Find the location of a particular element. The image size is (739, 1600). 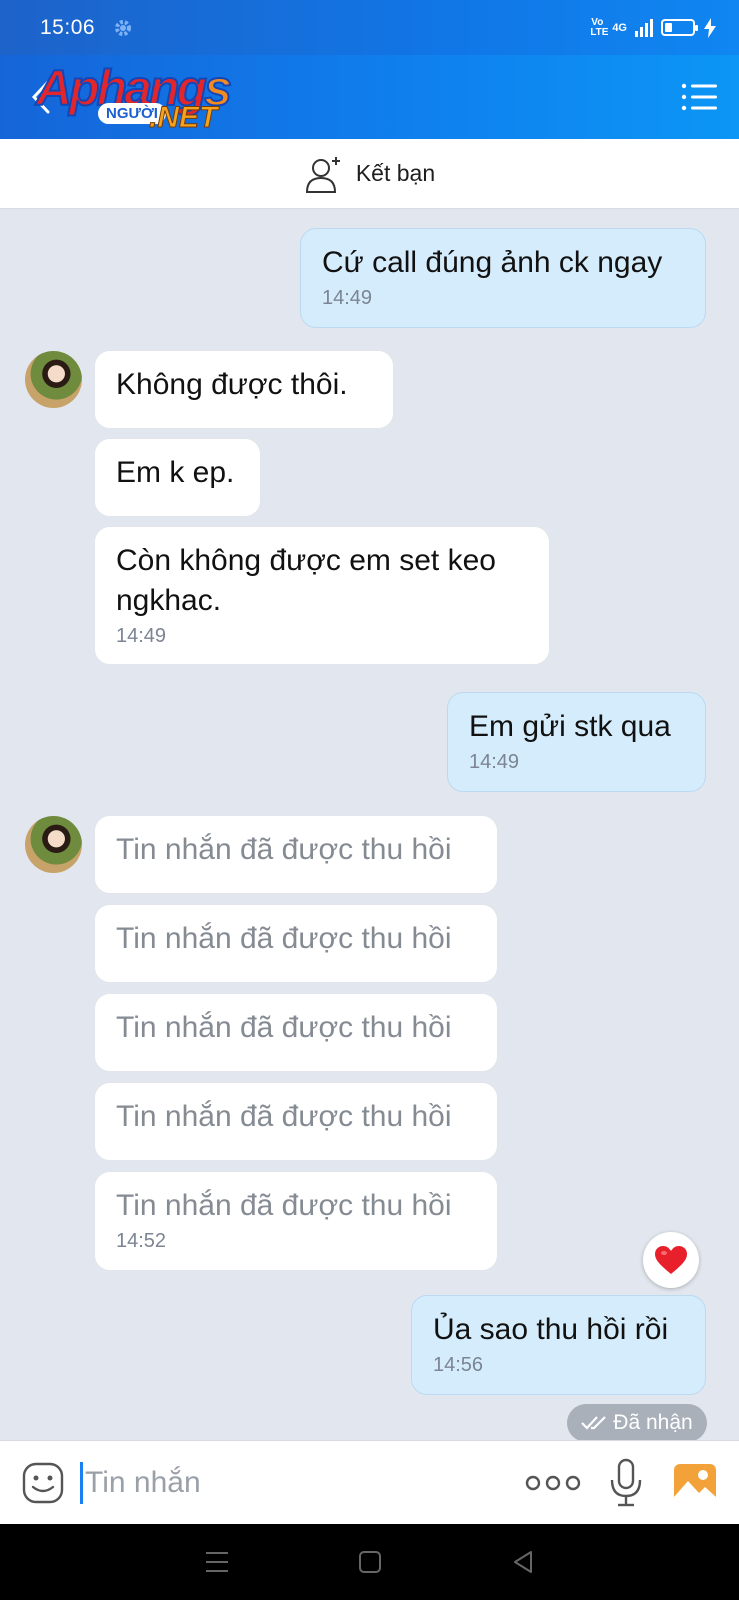

nav-back-icon is located at coordinates (523, 1562).